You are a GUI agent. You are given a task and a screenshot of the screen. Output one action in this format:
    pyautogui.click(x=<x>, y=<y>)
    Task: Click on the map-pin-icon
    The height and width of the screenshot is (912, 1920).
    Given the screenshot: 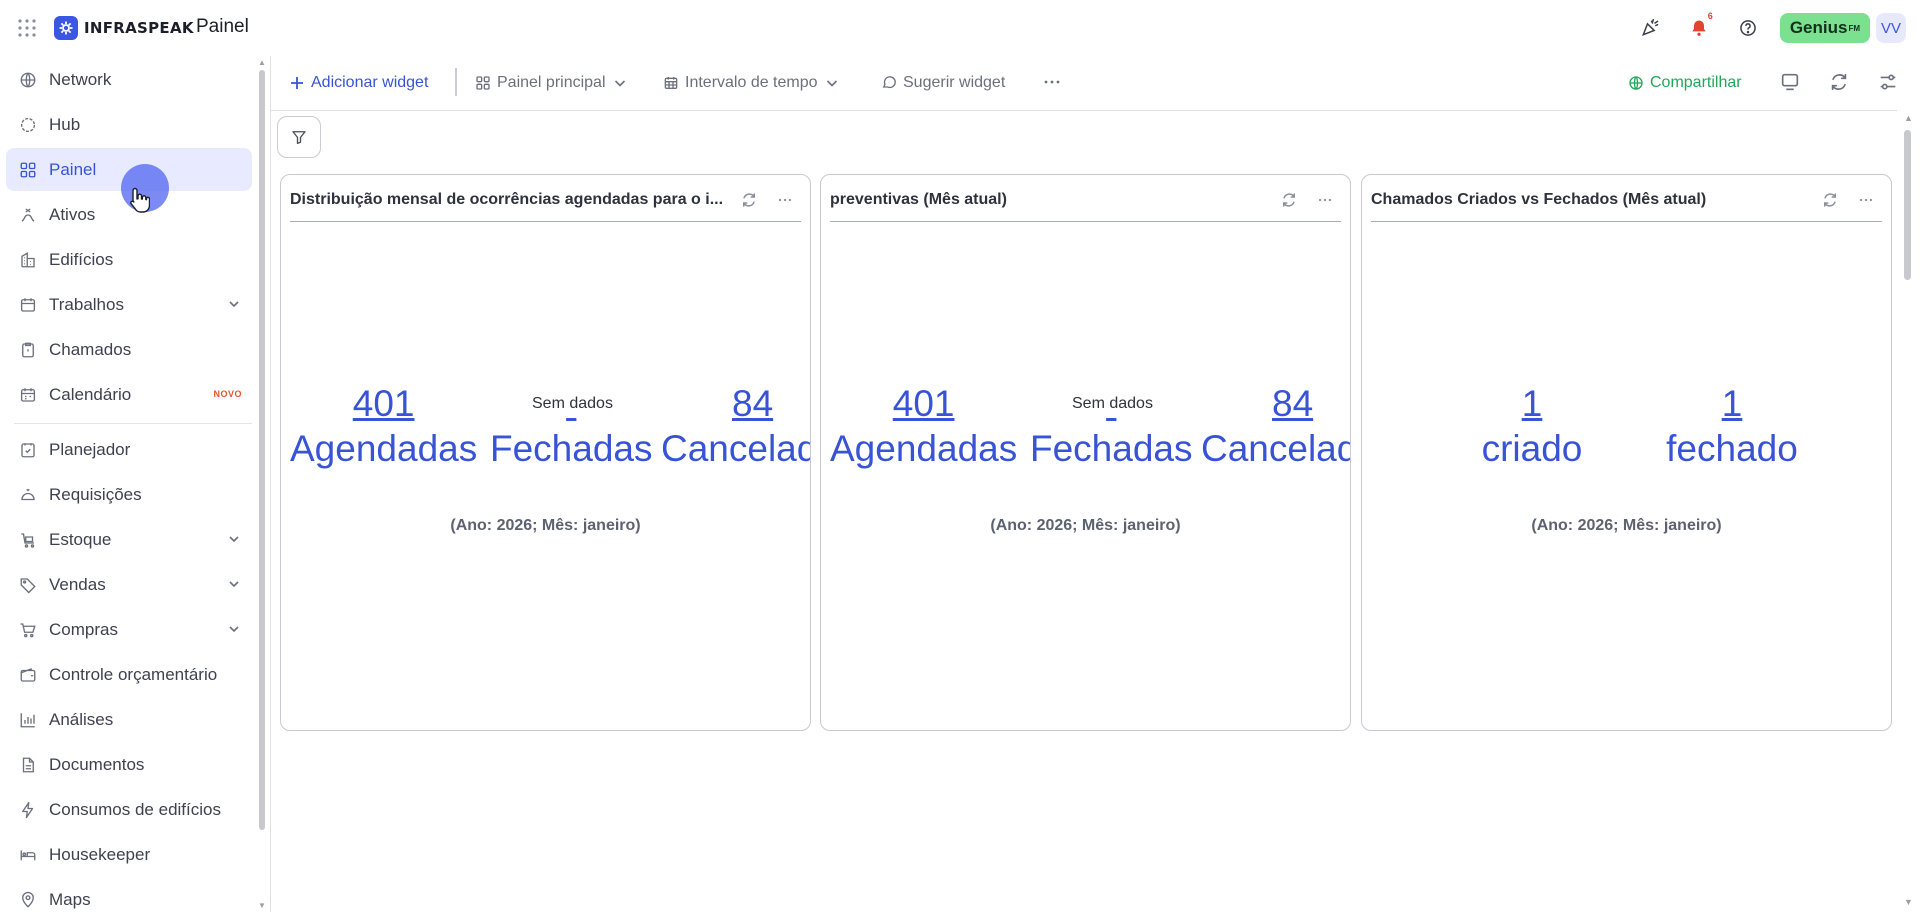 What is the action you would take?
    pyautogui.click(x=28, y=900)
    